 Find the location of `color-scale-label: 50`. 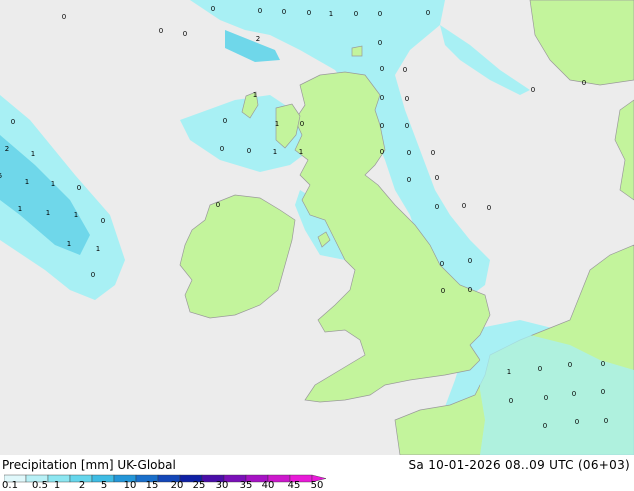

color-scale-label: 50 is located at coordinates (317, 485).